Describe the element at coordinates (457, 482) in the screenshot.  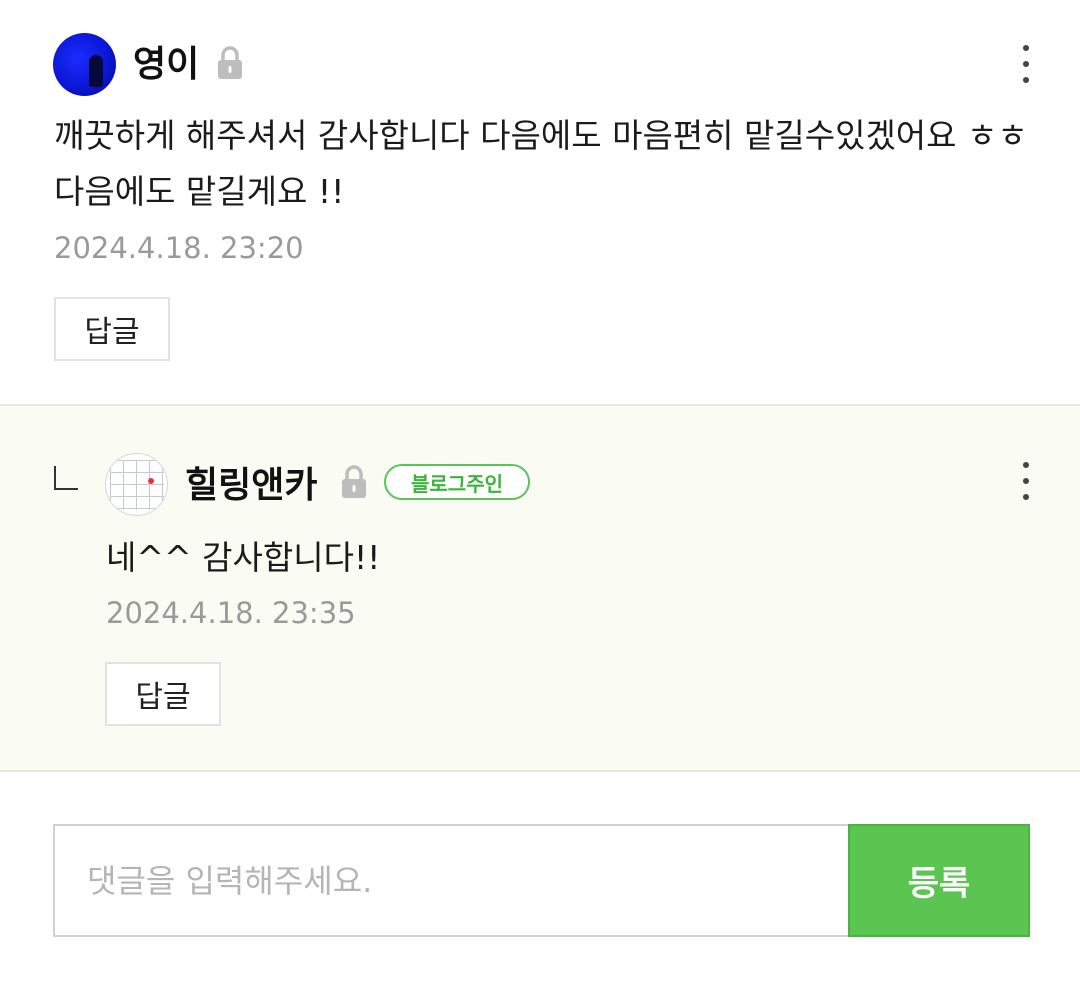
I see `blog-owner-badge: 블로그주인` at that location.